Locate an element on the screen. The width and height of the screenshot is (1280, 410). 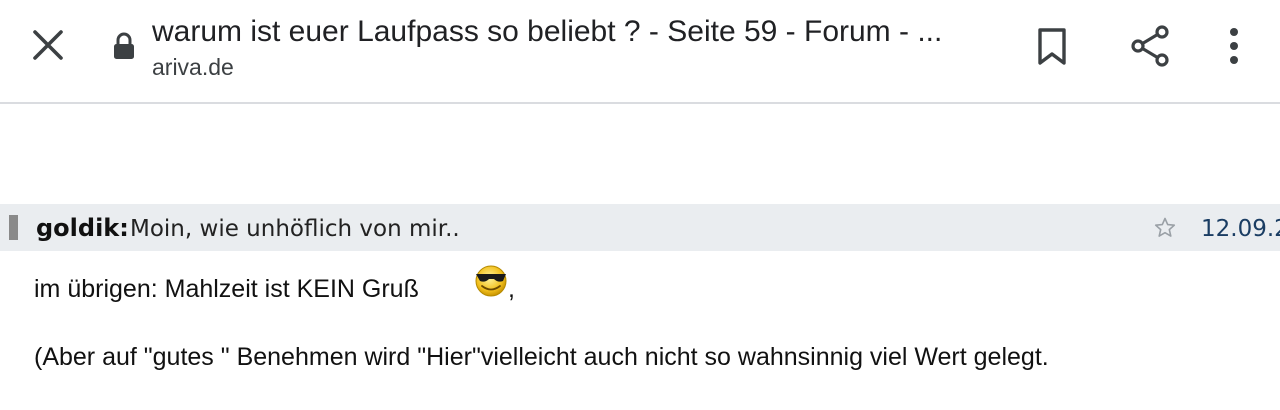
more-vert-icon is located at coordinates (1234, 46).